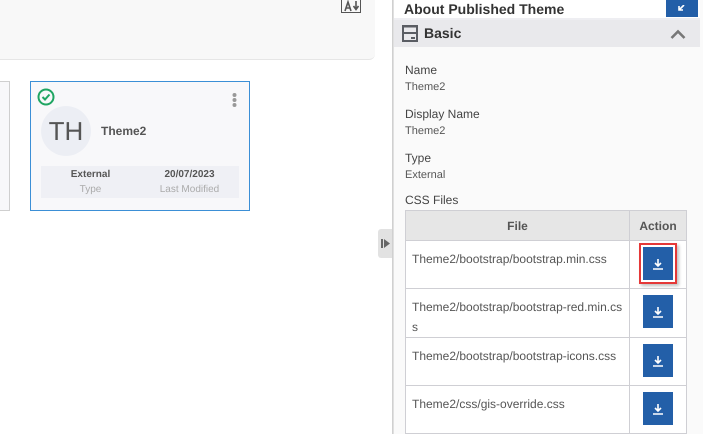  What do you see at coordinates (518, 410) in the screenshot?
I see `table-cell: Theme2/css/gis-override.css` at bounding box center [518, 410].